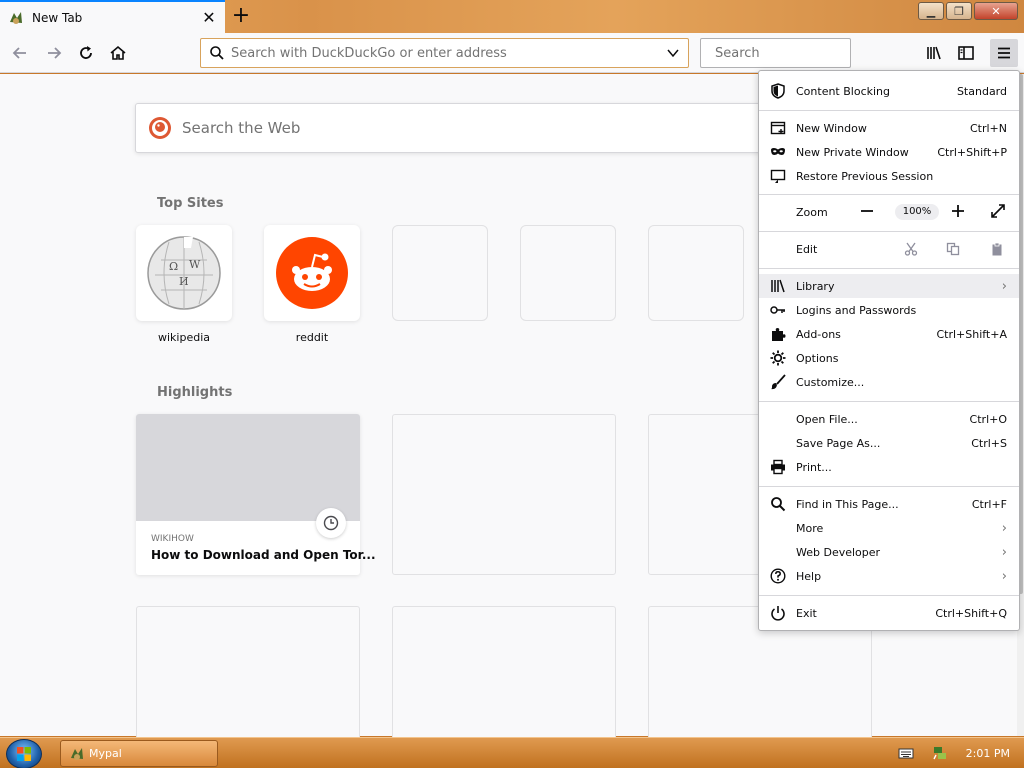 This screenshot has height=768, width=1024. What do you see at coordinates (512, 17) in the screenshot?
I see `title-bar: New Tab ✕ + ▁ ❐ ✕` at bounding box center [512, 17].